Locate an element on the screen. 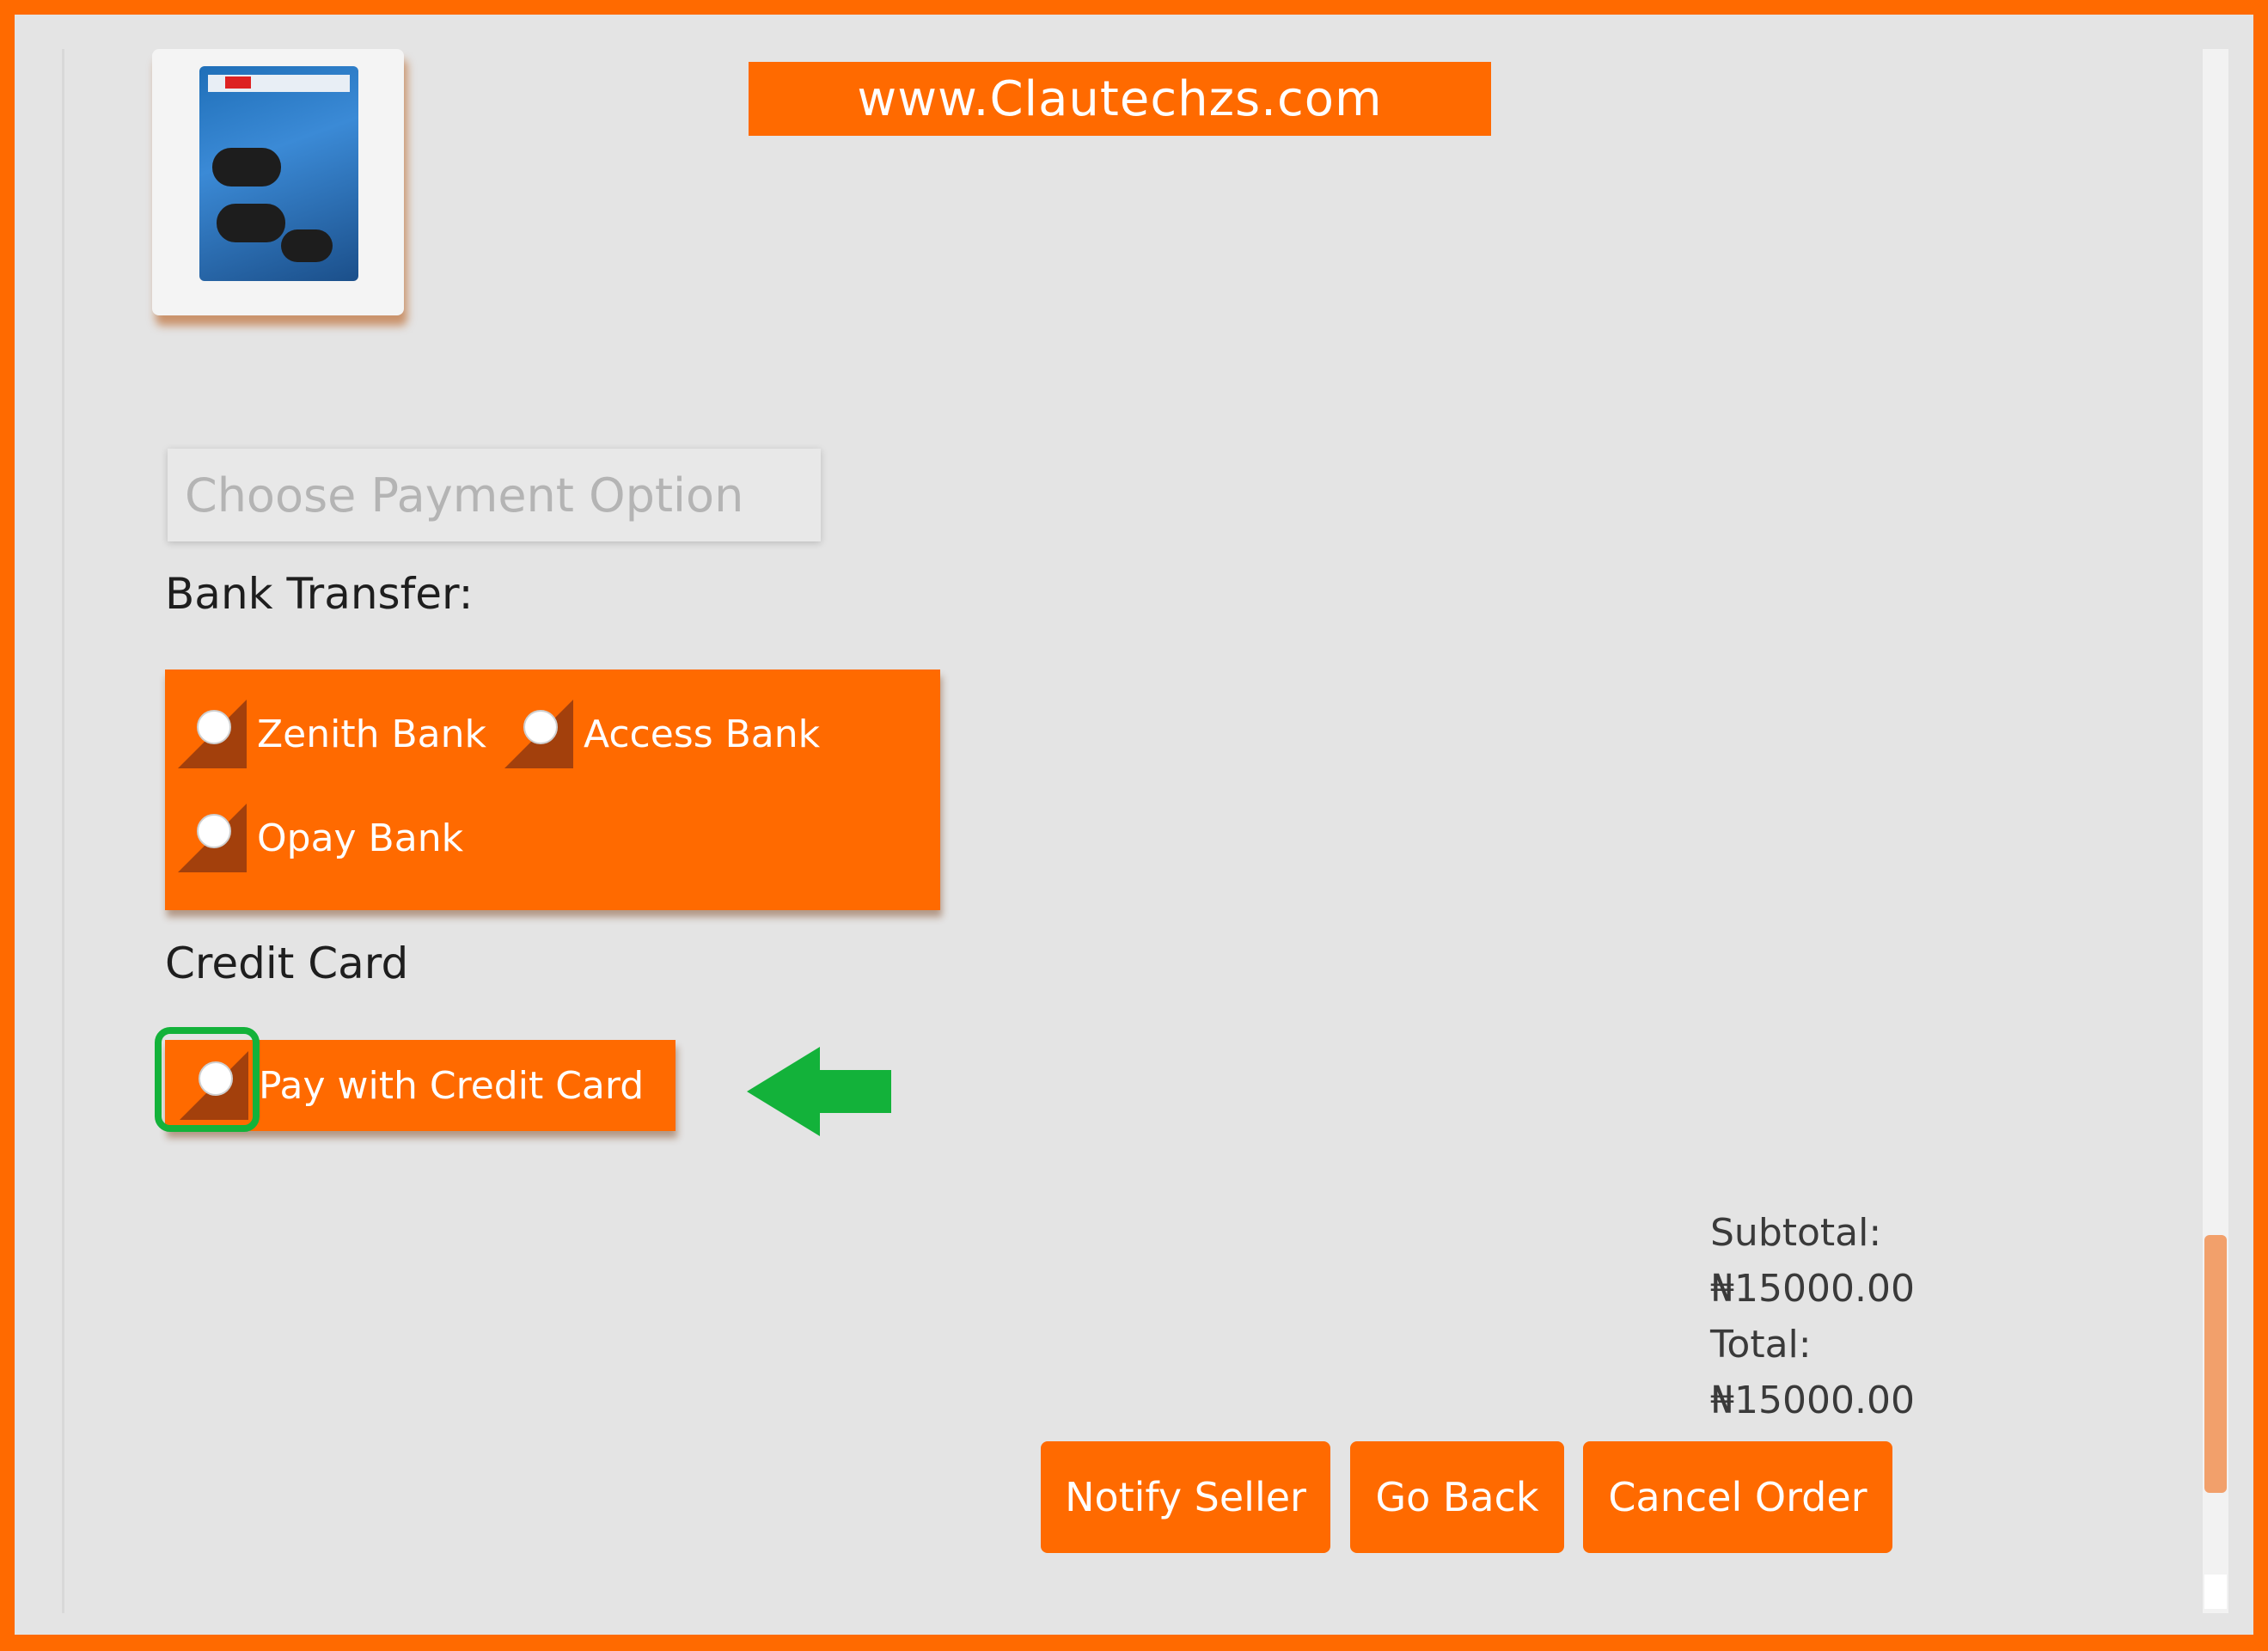 This screenshot has width=2268, height=1651. order-summary: Subtotal: ₦15000.00 Total: ₦15000.00 is located at coordinates (1812, 1316).